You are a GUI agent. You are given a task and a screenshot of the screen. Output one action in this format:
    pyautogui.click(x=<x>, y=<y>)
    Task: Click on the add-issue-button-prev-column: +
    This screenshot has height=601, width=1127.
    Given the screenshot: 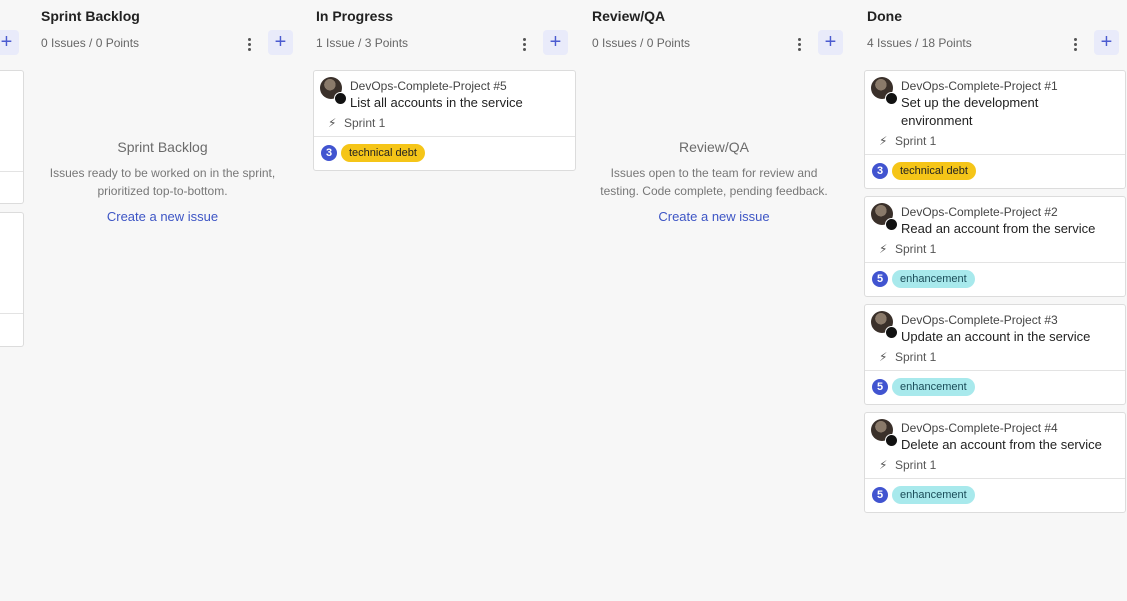 What is the action you would take?
    pyautogui.click(x=9, y=42)
    